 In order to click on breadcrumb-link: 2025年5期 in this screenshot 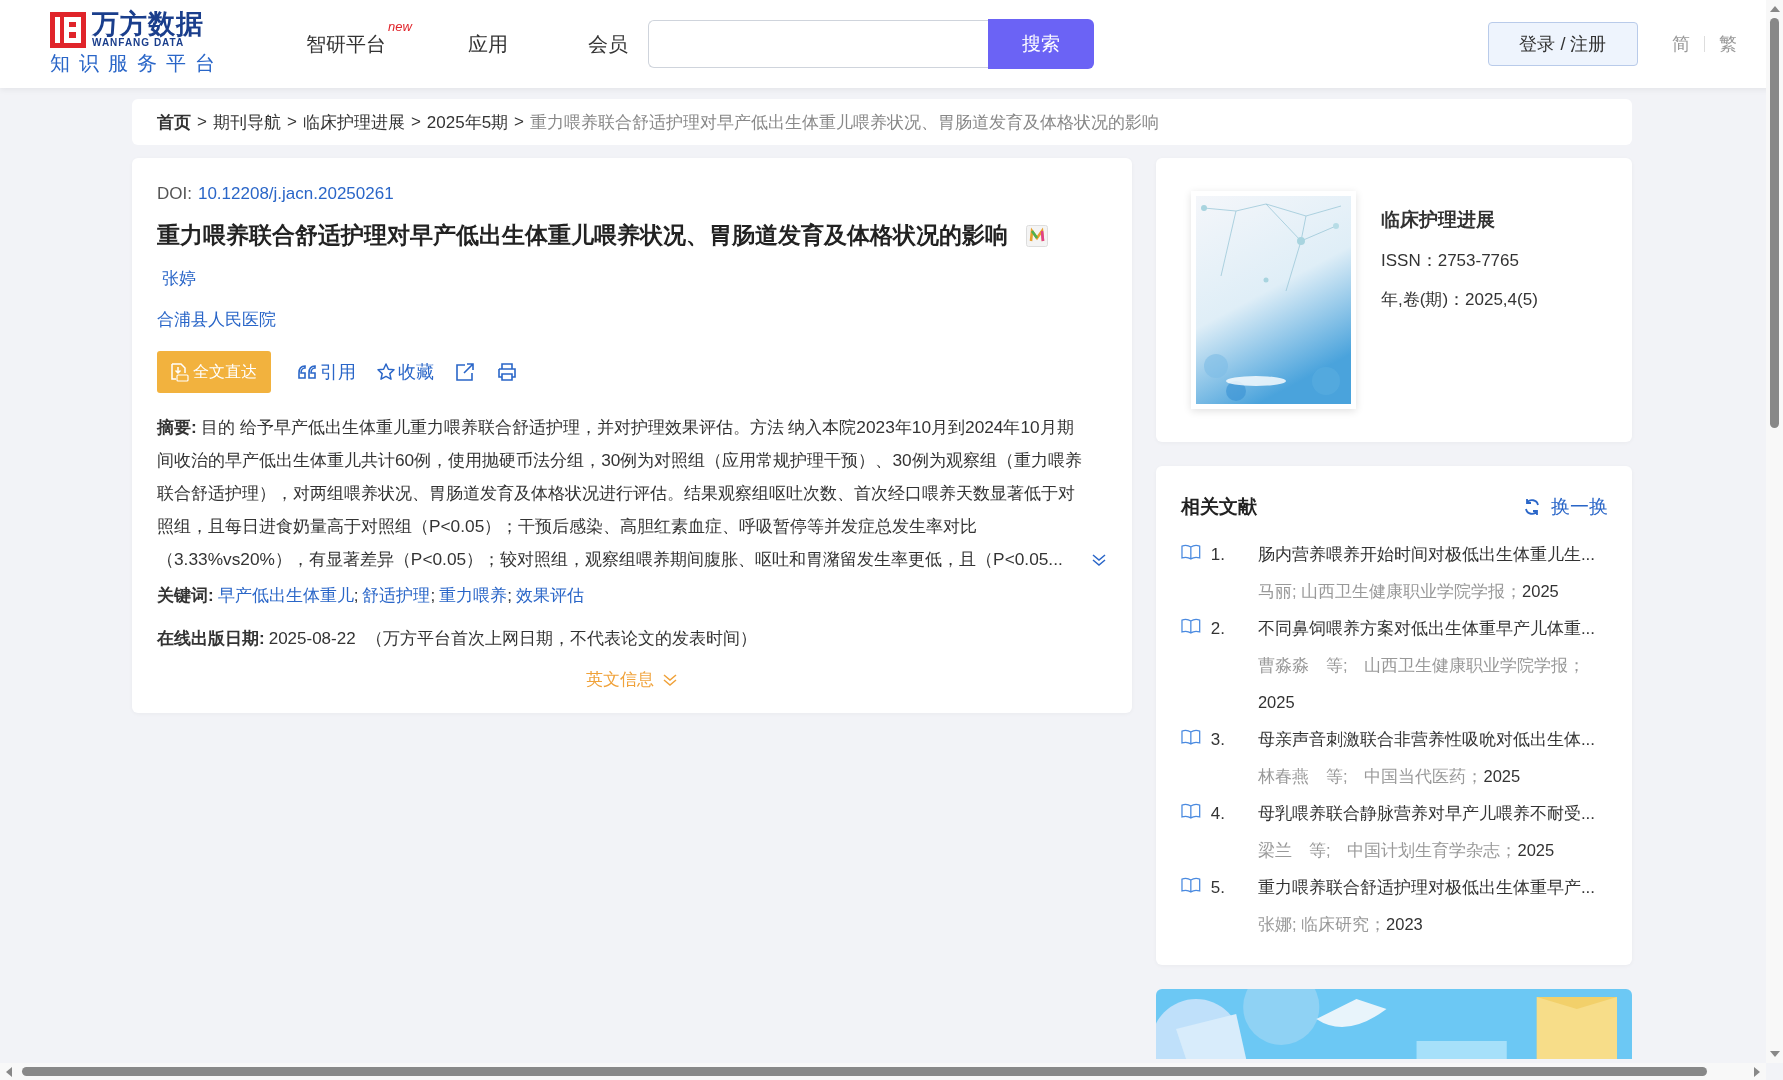, I will do `click(467, 122)`.